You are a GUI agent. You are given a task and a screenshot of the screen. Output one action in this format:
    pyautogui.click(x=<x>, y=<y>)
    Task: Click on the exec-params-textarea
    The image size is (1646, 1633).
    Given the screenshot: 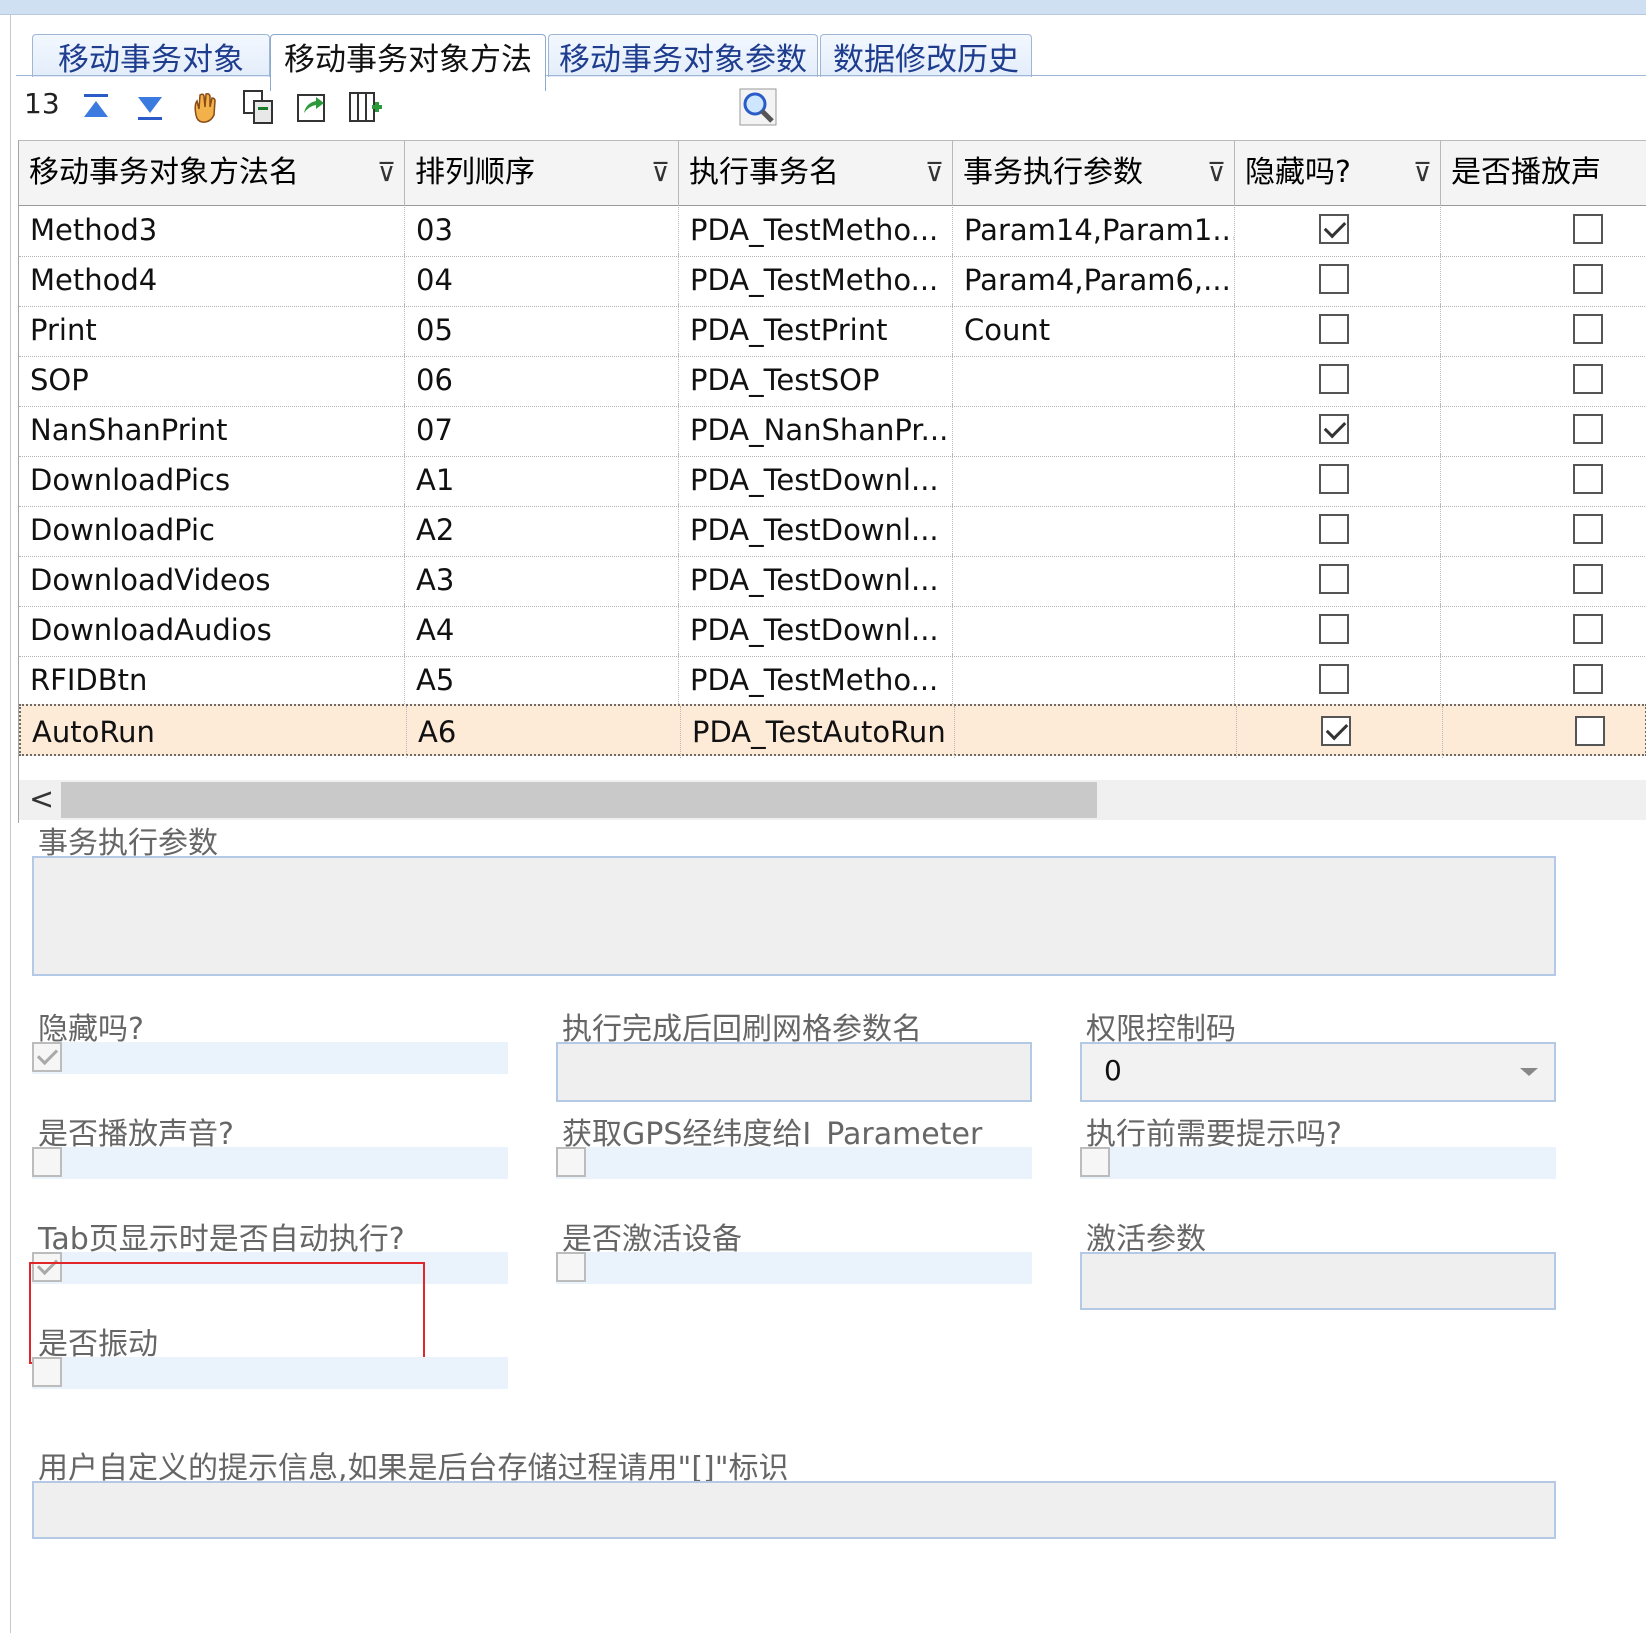 What is the action you would take?
    pyautogui.click(x=794, y=916)
    